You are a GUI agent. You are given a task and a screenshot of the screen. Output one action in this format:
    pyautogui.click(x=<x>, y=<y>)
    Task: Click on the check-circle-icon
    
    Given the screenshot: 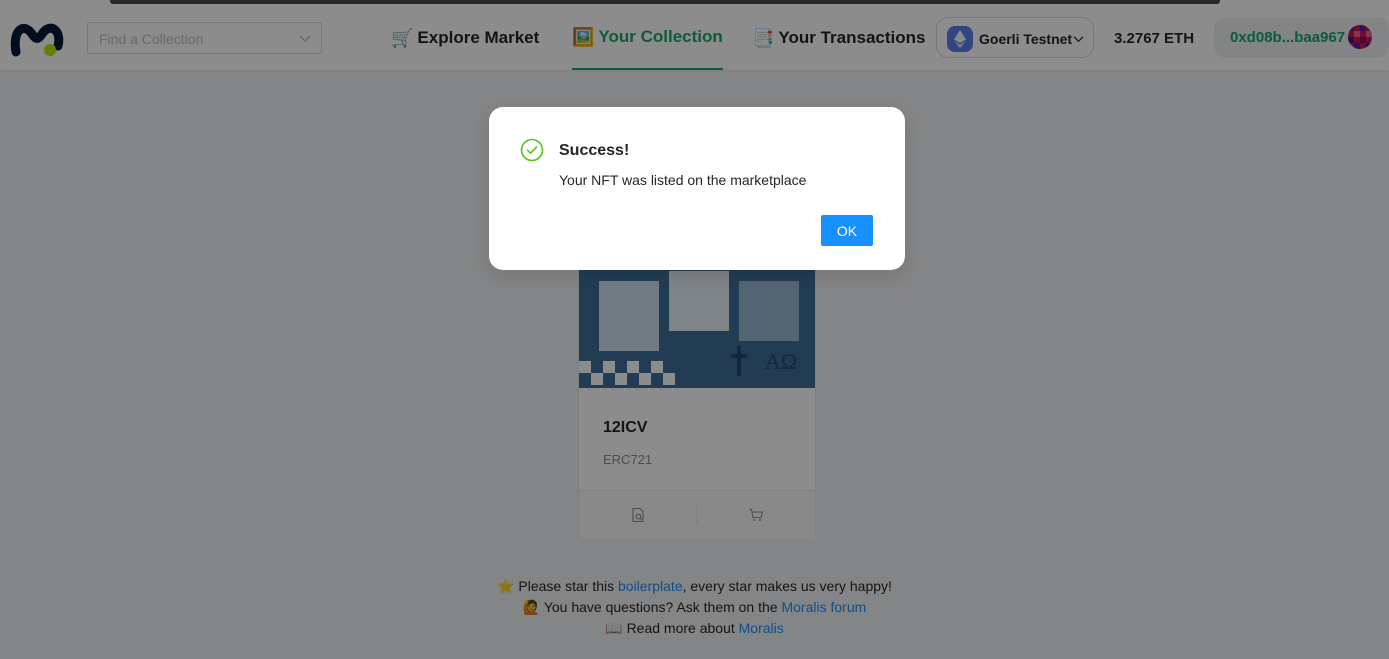 What is the action you would take?
    pyautogui.click(x=532, y=150)
    